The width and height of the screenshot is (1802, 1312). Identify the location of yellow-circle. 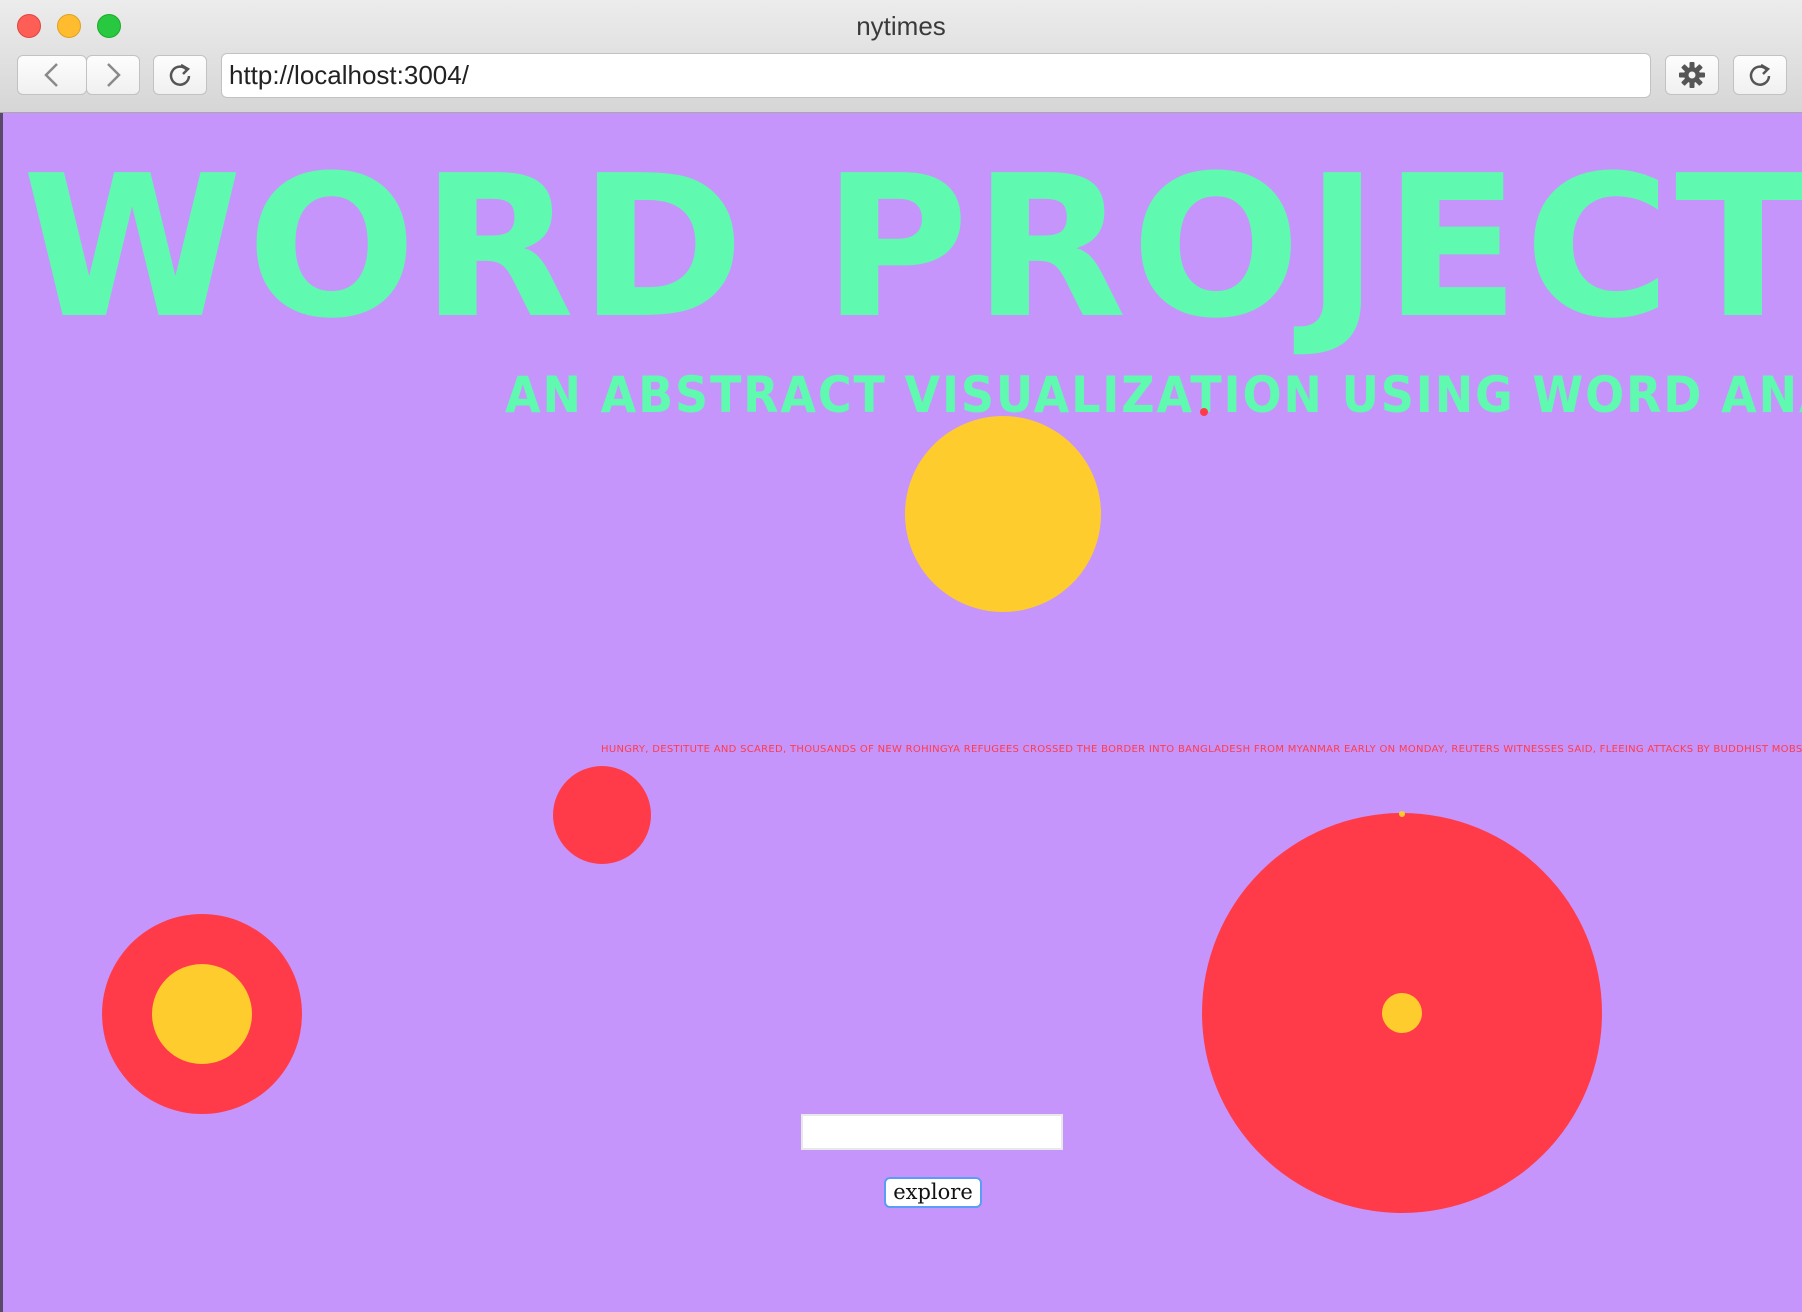
(1003, 514).